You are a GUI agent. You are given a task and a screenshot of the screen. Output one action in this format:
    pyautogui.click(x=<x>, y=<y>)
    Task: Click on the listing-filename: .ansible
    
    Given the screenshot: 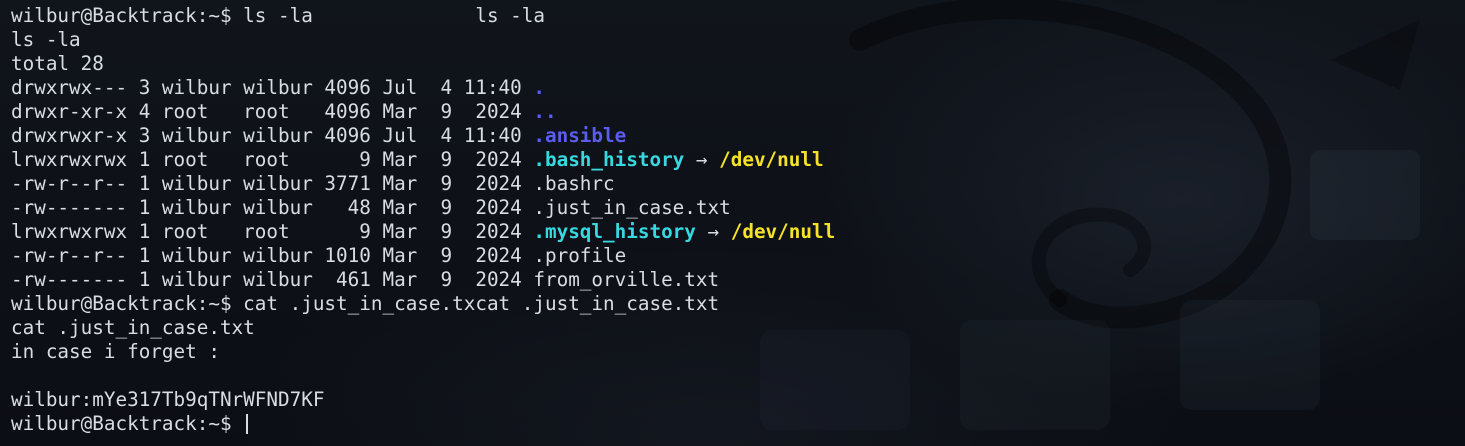 What is the action you would take?
    pyautogui.click(x=580, y=135)
    